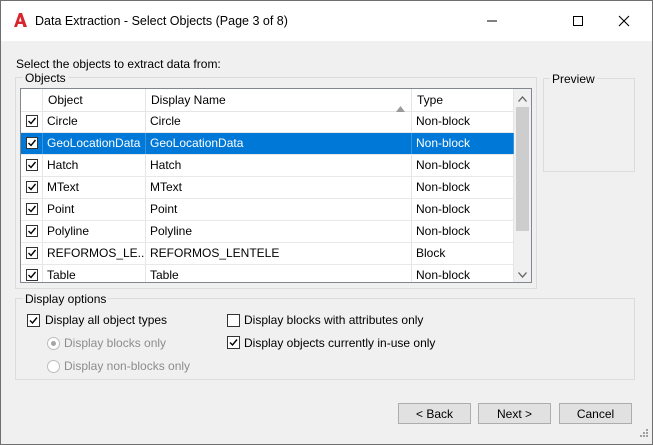  I want to click on display-options-label: Display options, so click(66, 299).